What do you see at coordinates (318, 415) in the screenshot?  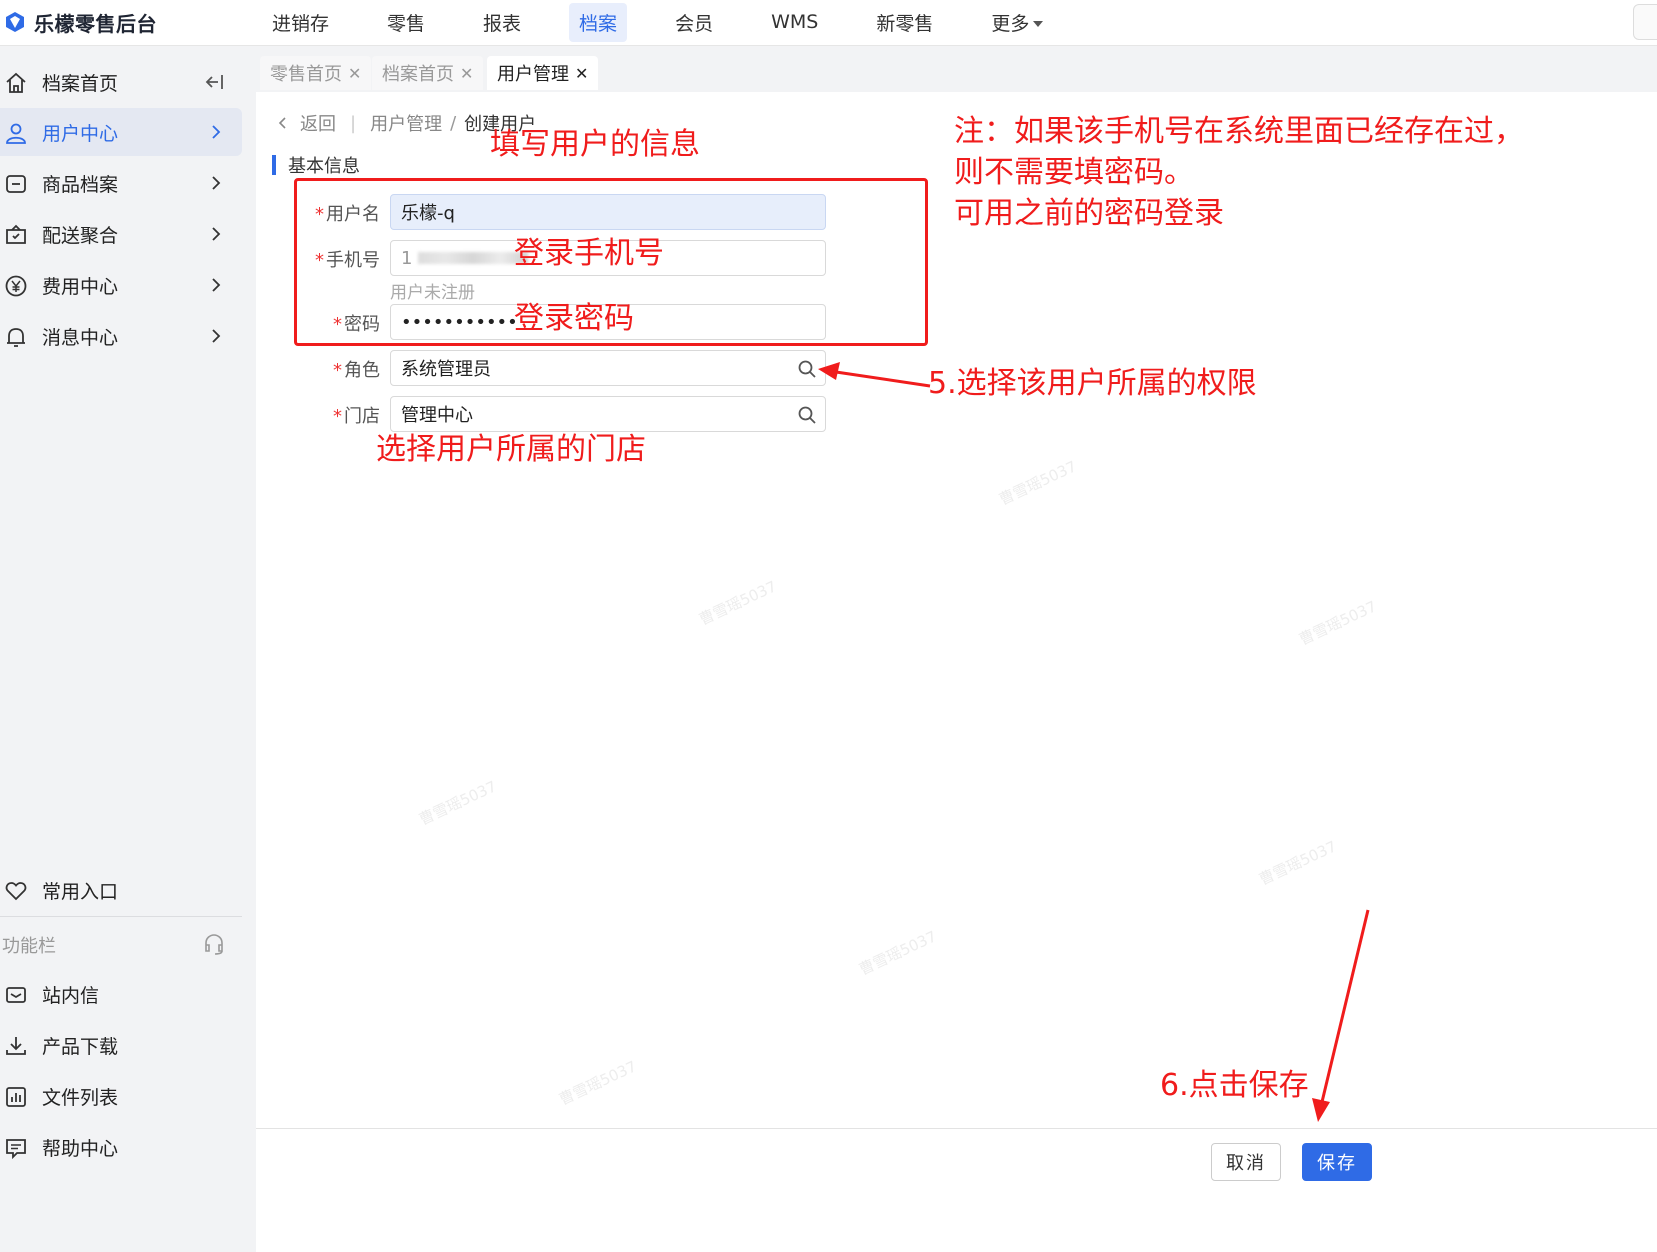 I see `store-label: * 门店` at bounding box center [318, 415].